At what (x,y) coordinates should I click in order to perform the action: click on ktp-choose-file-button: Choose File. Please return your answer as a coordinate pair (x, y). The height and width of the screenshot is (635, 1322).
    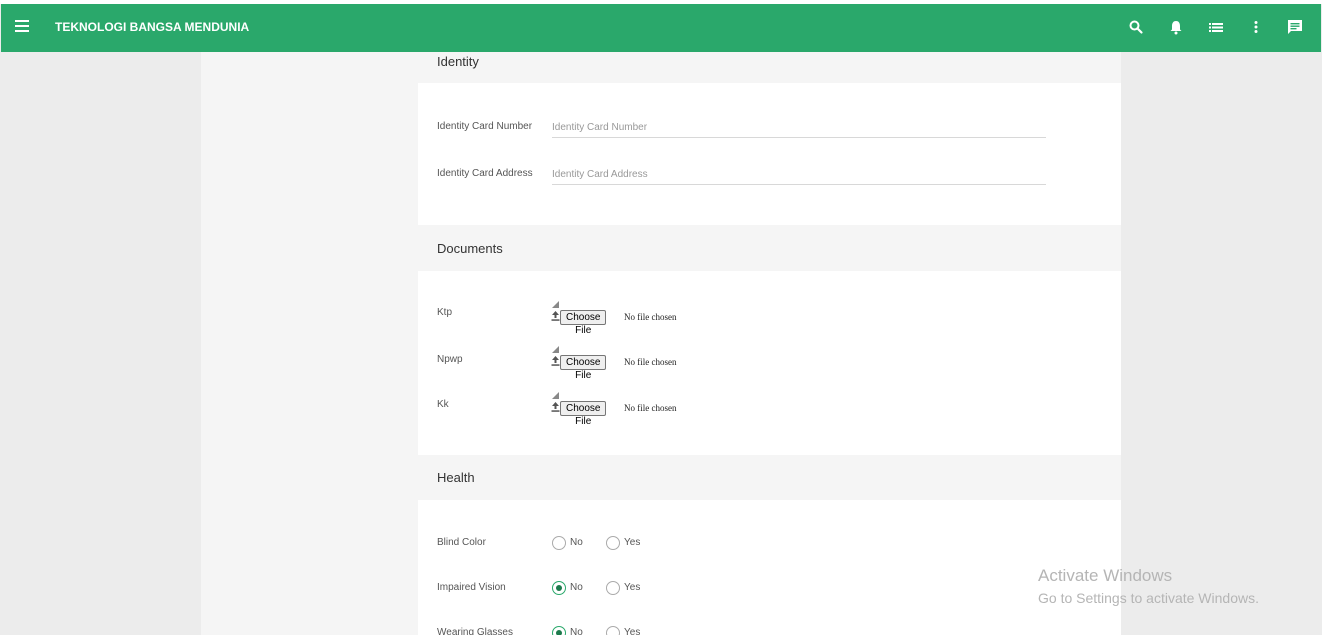
    Looking at the image, I should click on (583, 323).